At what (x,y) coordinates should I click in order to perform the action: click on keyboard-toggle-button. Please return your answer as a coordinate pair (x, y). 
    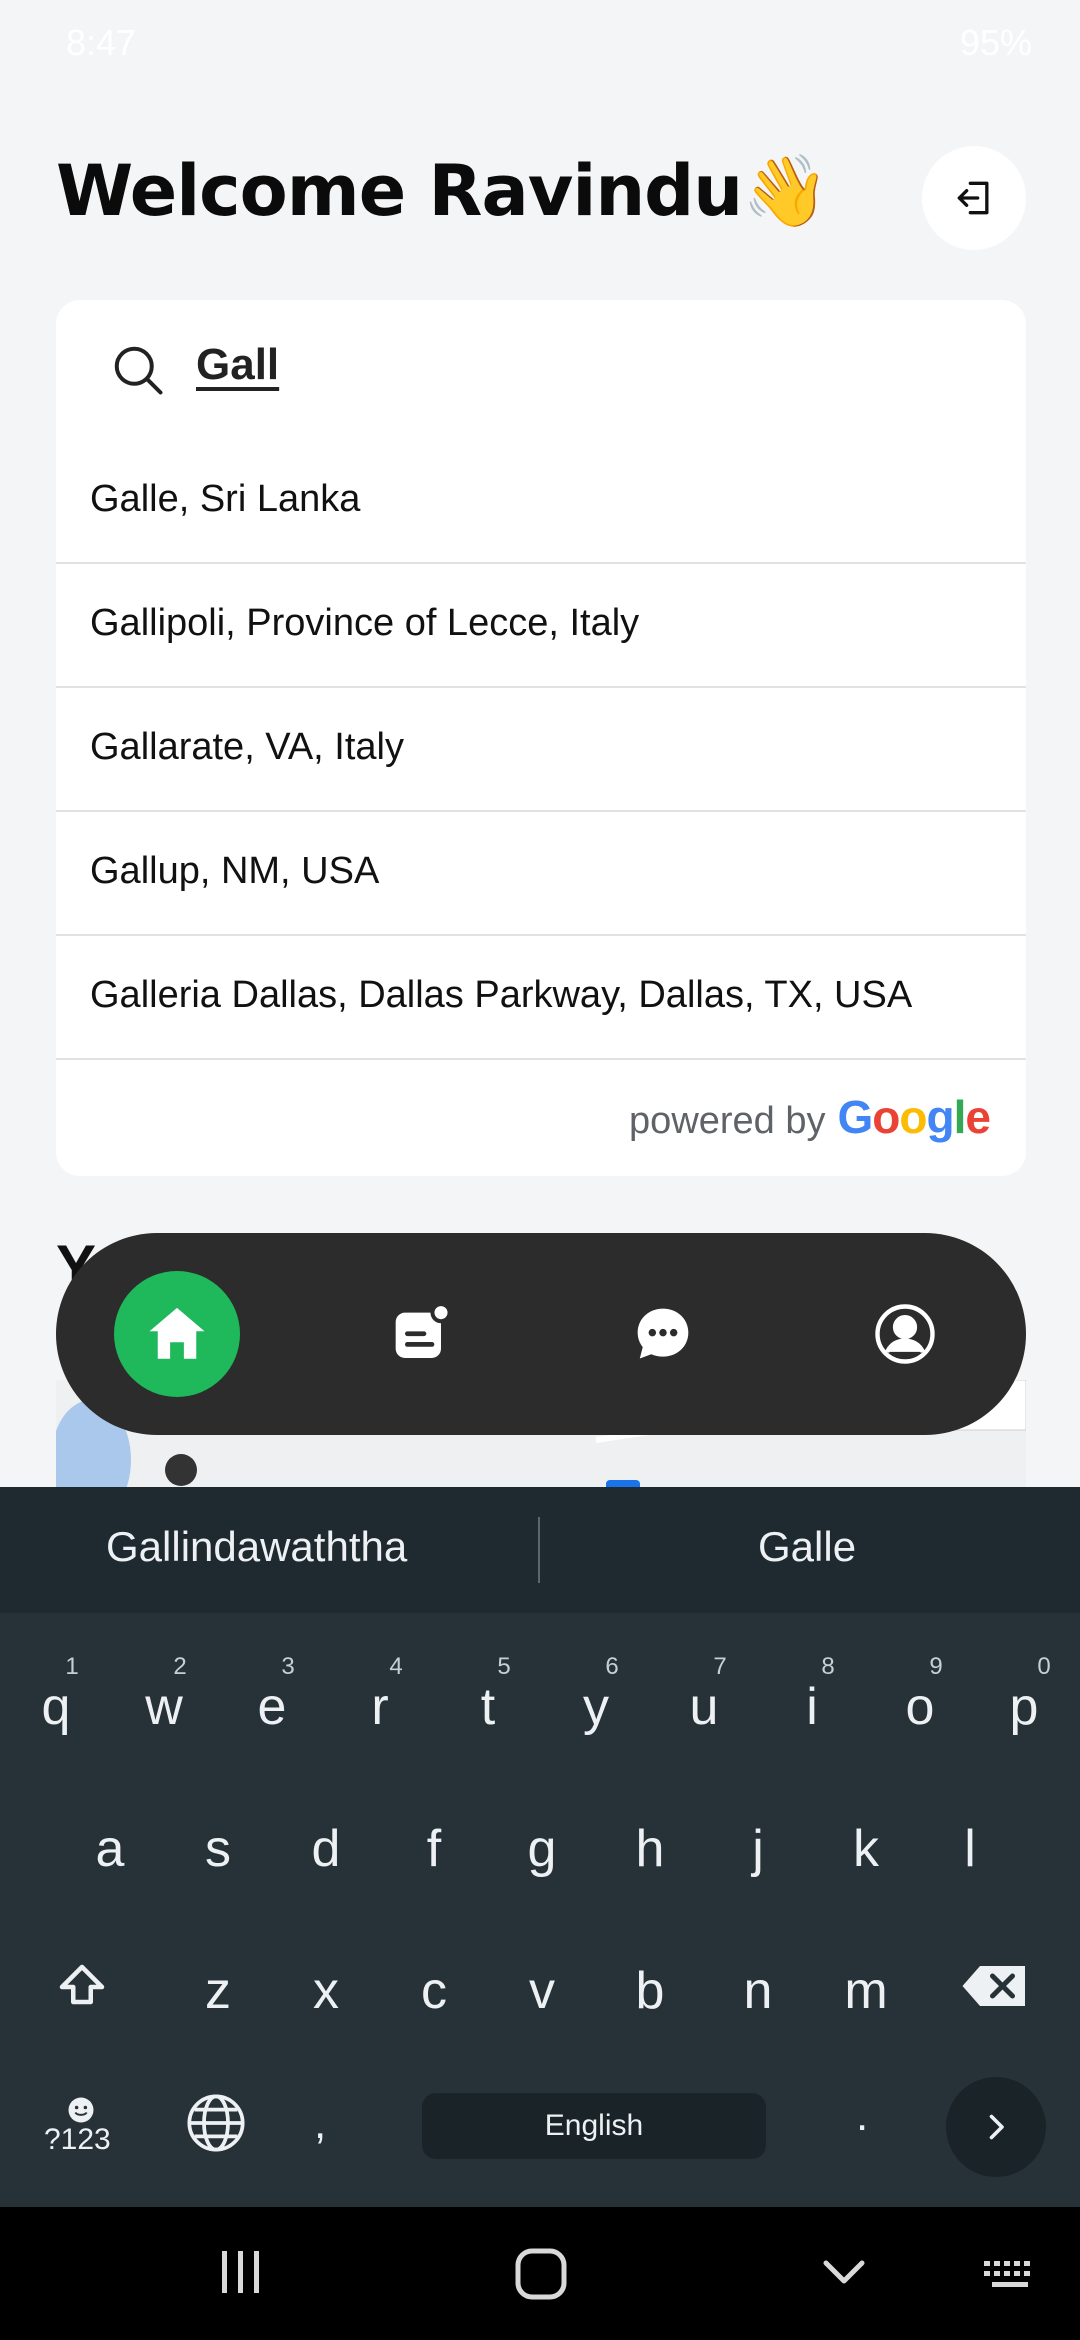
    Looking at the image, I should click on (1010, 2277).